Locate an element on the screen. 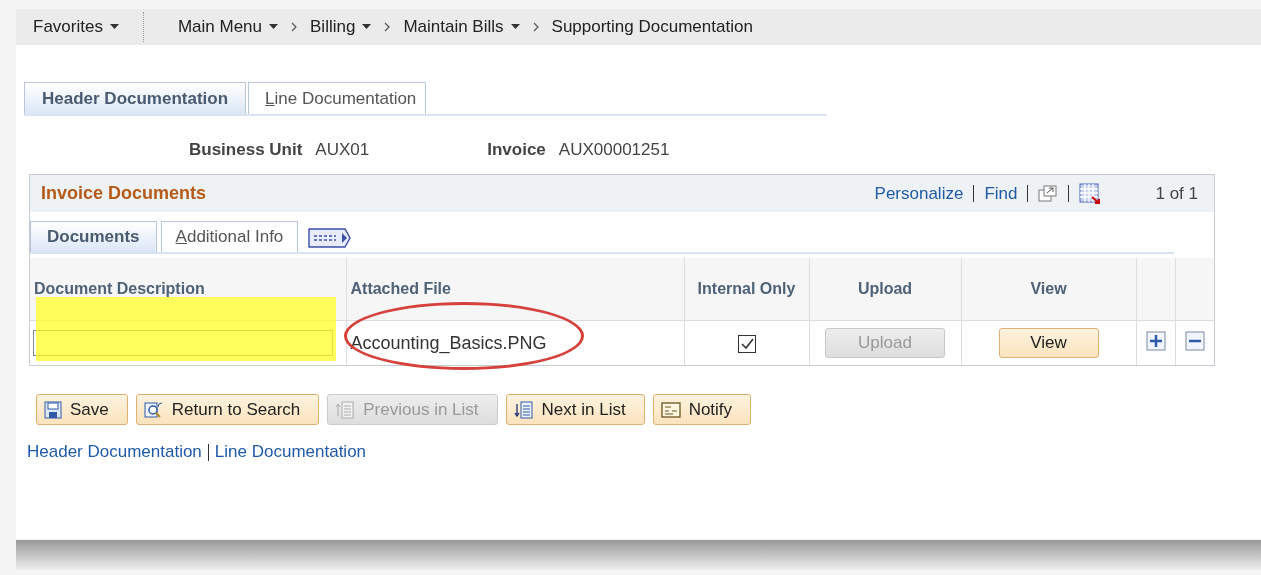  grid-tab: Documents is located at coordinates (93, 236).